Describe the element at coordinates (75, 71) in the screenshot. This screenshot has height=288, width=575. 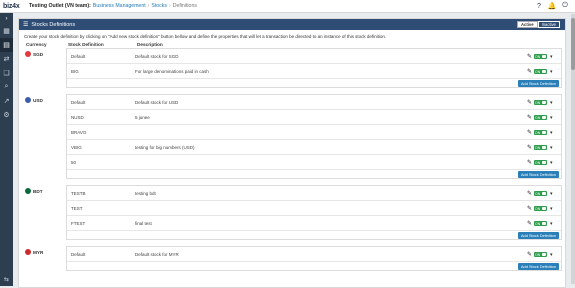
I see `stock-definition-name: BIG` at that location.